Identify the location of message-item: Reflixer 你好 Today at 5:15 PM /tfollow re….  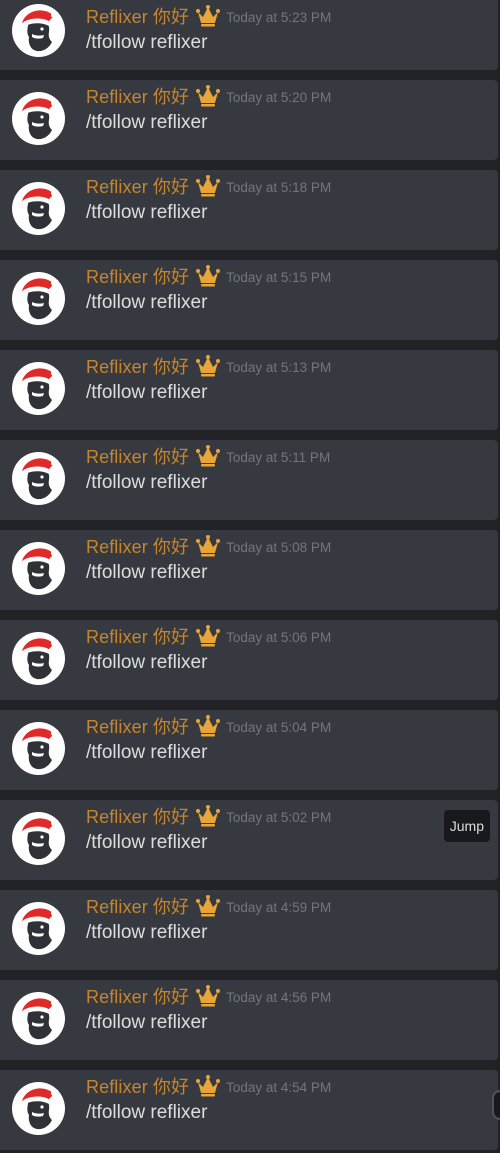
(249, 300).